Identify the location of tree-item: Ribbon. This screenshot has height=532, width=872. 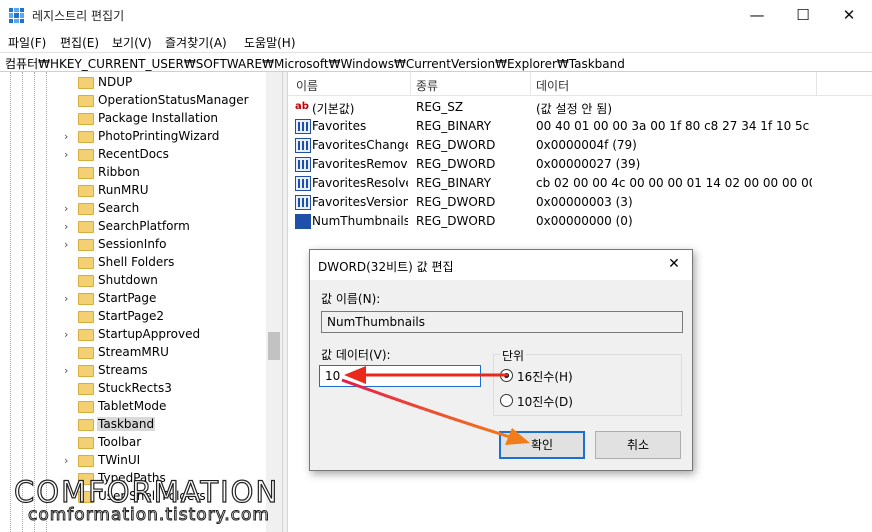
(159, 173).